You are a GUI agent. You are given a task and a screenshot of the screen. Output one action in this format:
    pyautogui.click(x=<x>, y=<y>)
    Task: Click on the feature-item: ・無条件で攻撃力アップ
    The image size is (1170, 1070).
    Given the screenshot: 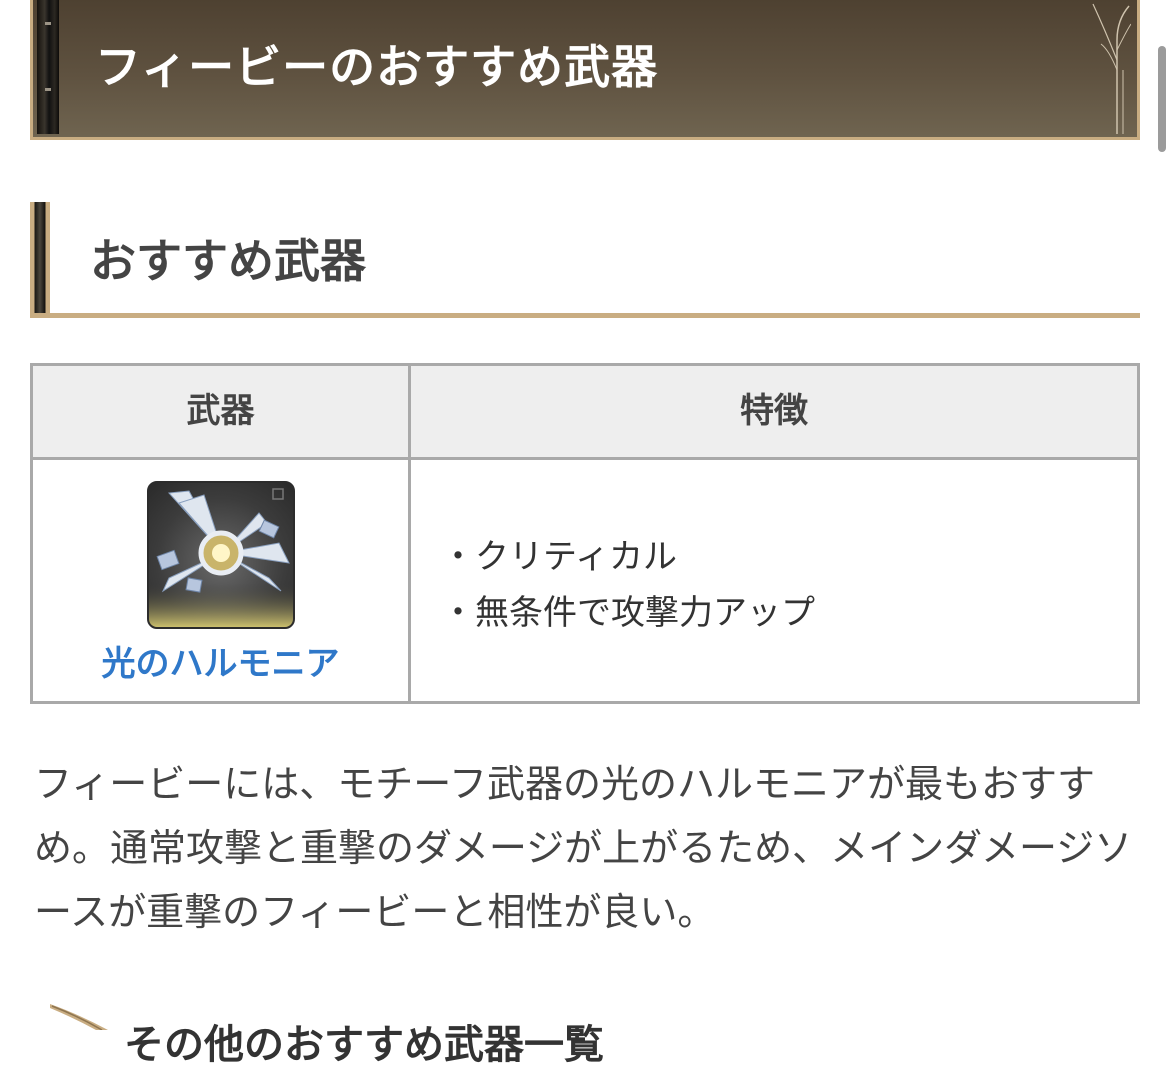 What is the action you would take?
    pyautogui.click(x=628, y=613)
    